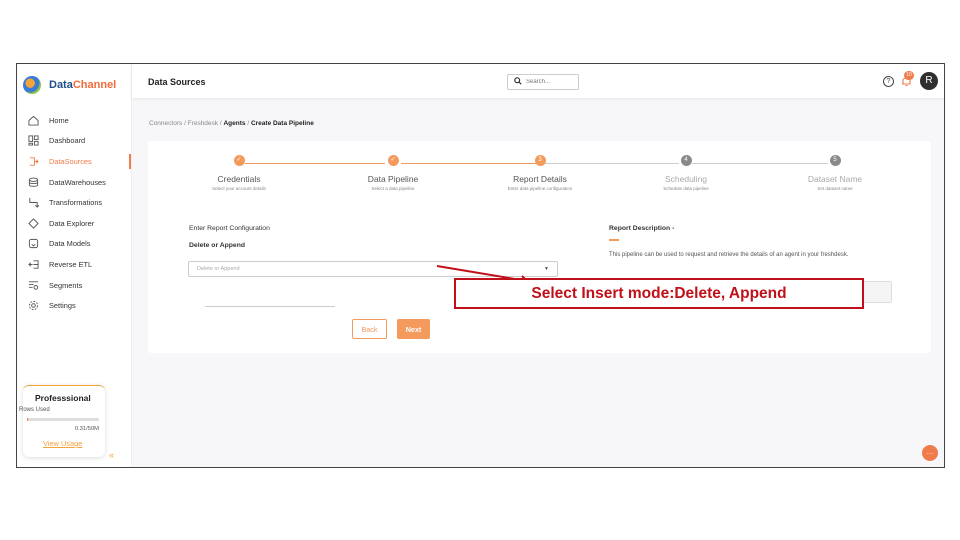  What do you see at coordinates (33, 161) in the screenshot?
I see `datasource-icon` at bounding box center [33, 161].